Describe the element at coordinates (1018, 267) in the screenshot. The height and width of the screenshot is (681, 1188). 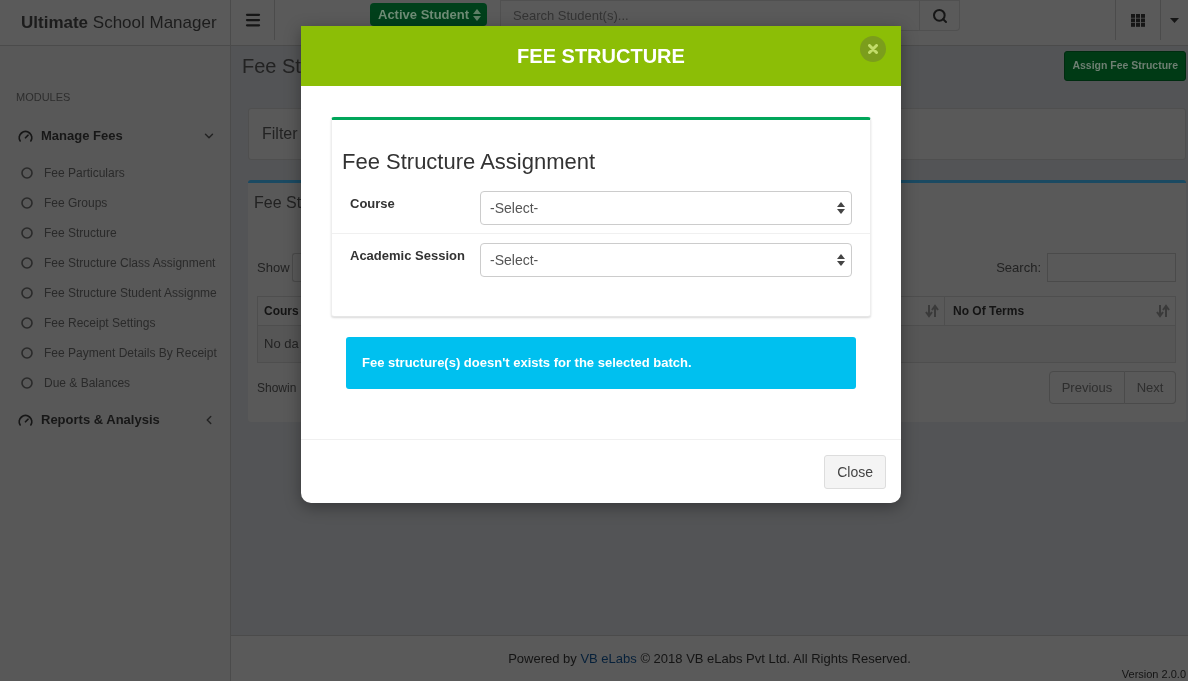
I see `search-label: Search:` at that location.